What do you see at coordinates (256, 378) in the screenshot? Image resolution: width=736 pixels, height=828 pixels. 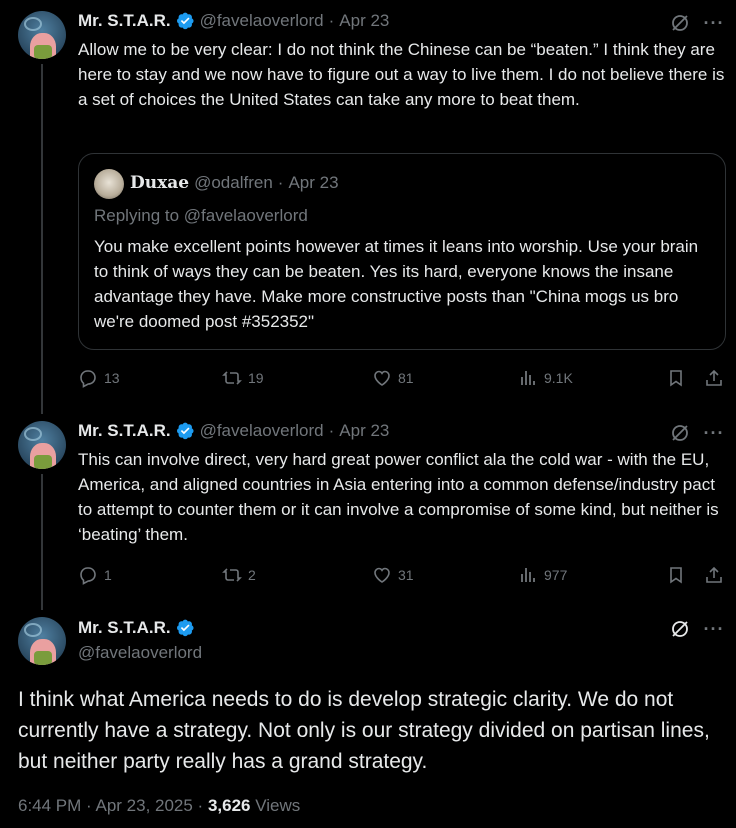 I see `repost-count: 19` at bounding box center [256, 378].